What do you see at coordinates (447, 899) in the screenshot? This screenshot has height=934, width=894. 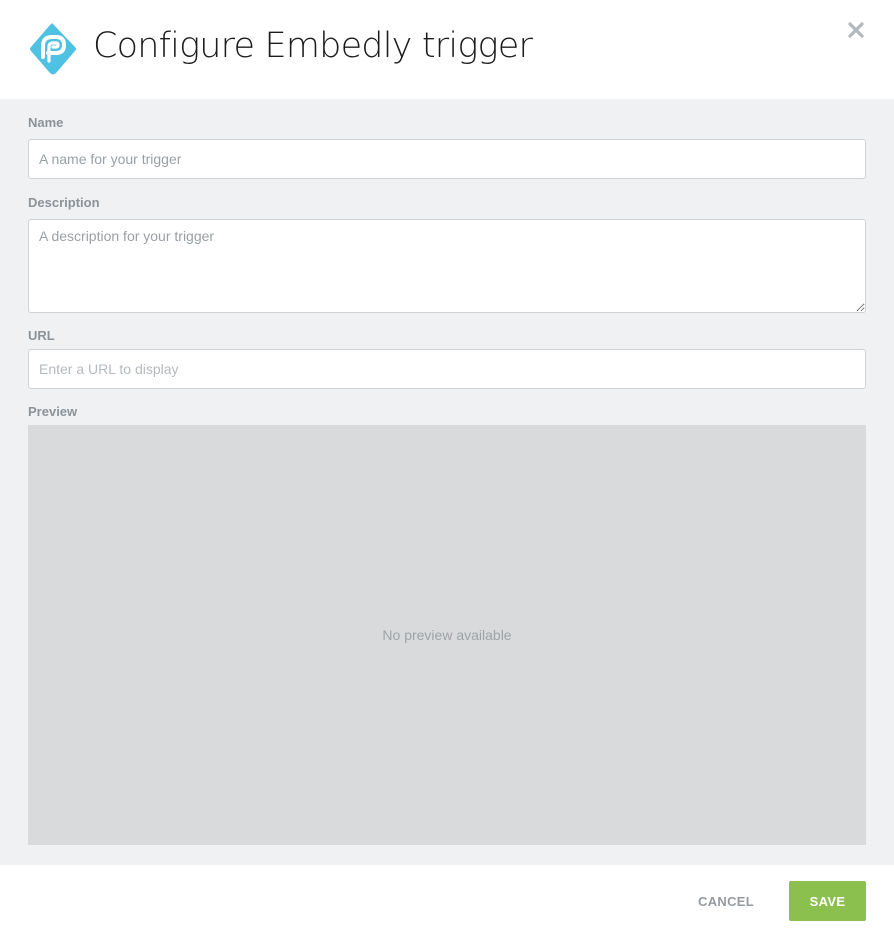 I see `dialog-footer: CANCEL SAVE` at bounding box center [447, 899].